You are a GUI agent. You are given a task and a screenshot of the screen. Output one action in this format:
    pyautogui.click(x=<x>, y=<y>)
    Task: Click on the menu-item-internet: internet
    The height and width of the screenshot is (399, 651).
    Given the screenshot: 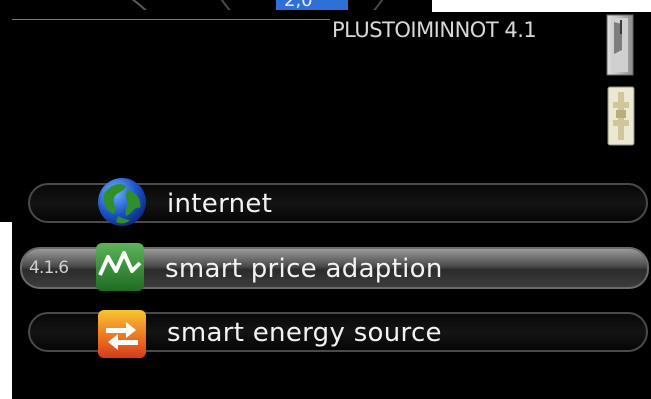 What is the action you would take?
    pyautogui.click(x=338, y=202)
    